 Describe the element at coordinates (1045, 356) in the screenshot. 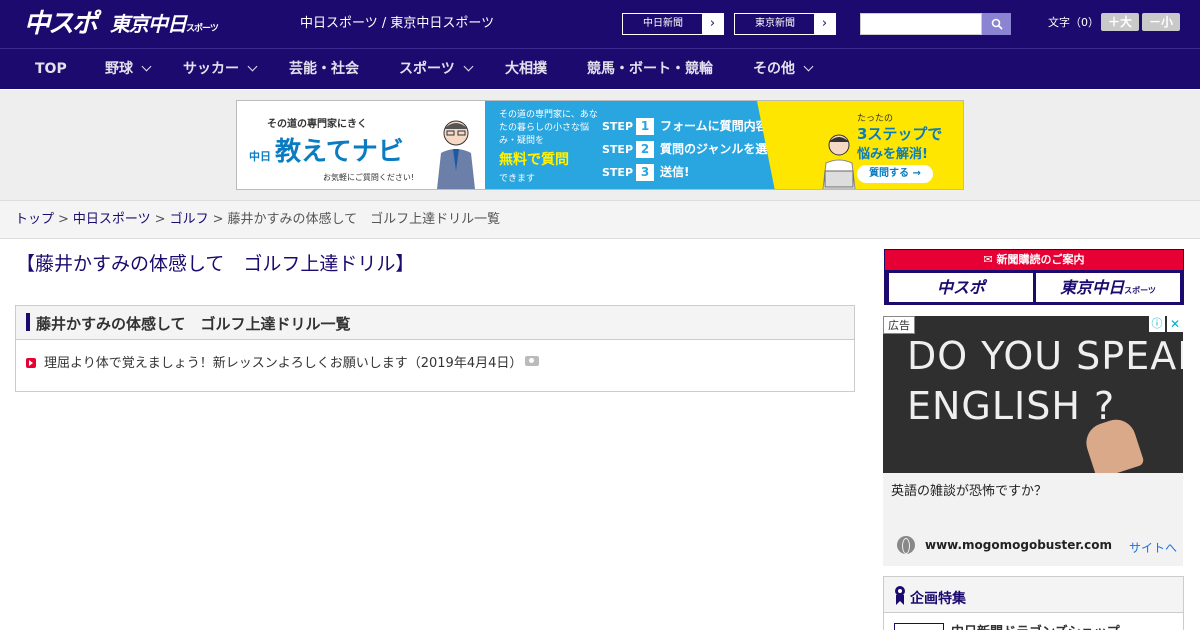

I see `ad-chalk-line-1: DO YOU SPEAK` at that location.